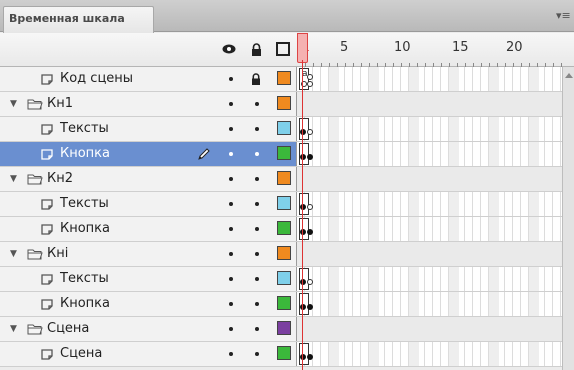 This screenshot has width=574, height=370. I want to click on layer-name: Код сцены, so click(97, 78).